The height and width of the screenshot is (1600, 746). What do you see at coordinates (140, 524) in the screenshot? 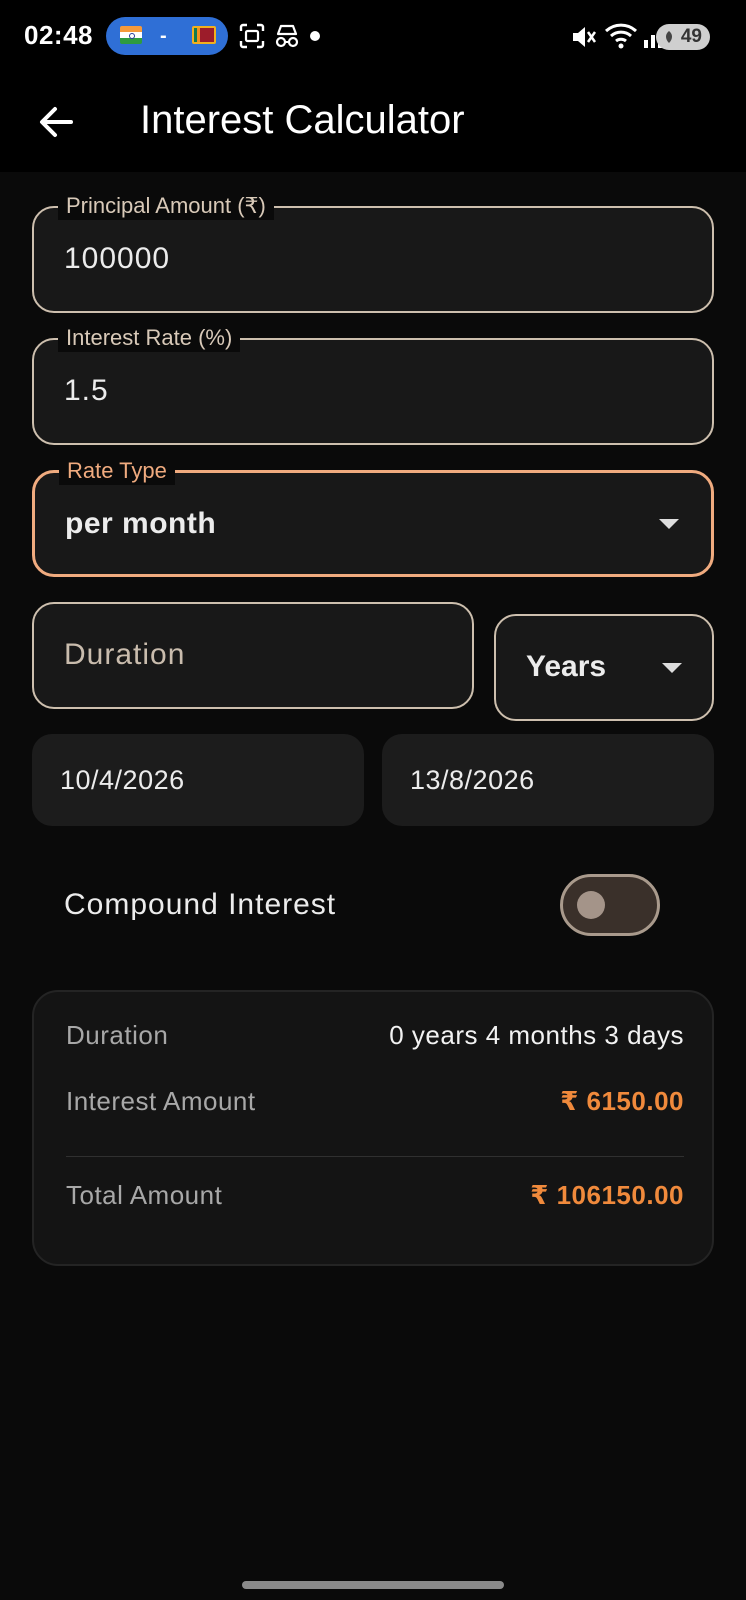
I see `rate-type-value: per month` at bounding box center [140, 524].